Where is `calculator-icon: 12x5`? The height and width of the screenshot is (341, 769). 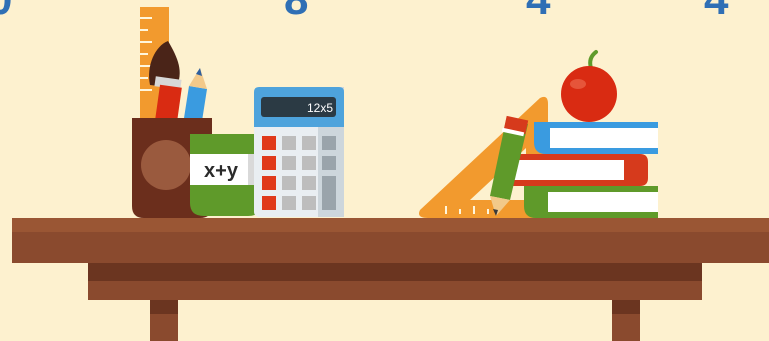
calculator-icon: 12x5 is located at coordinates (299, 152).